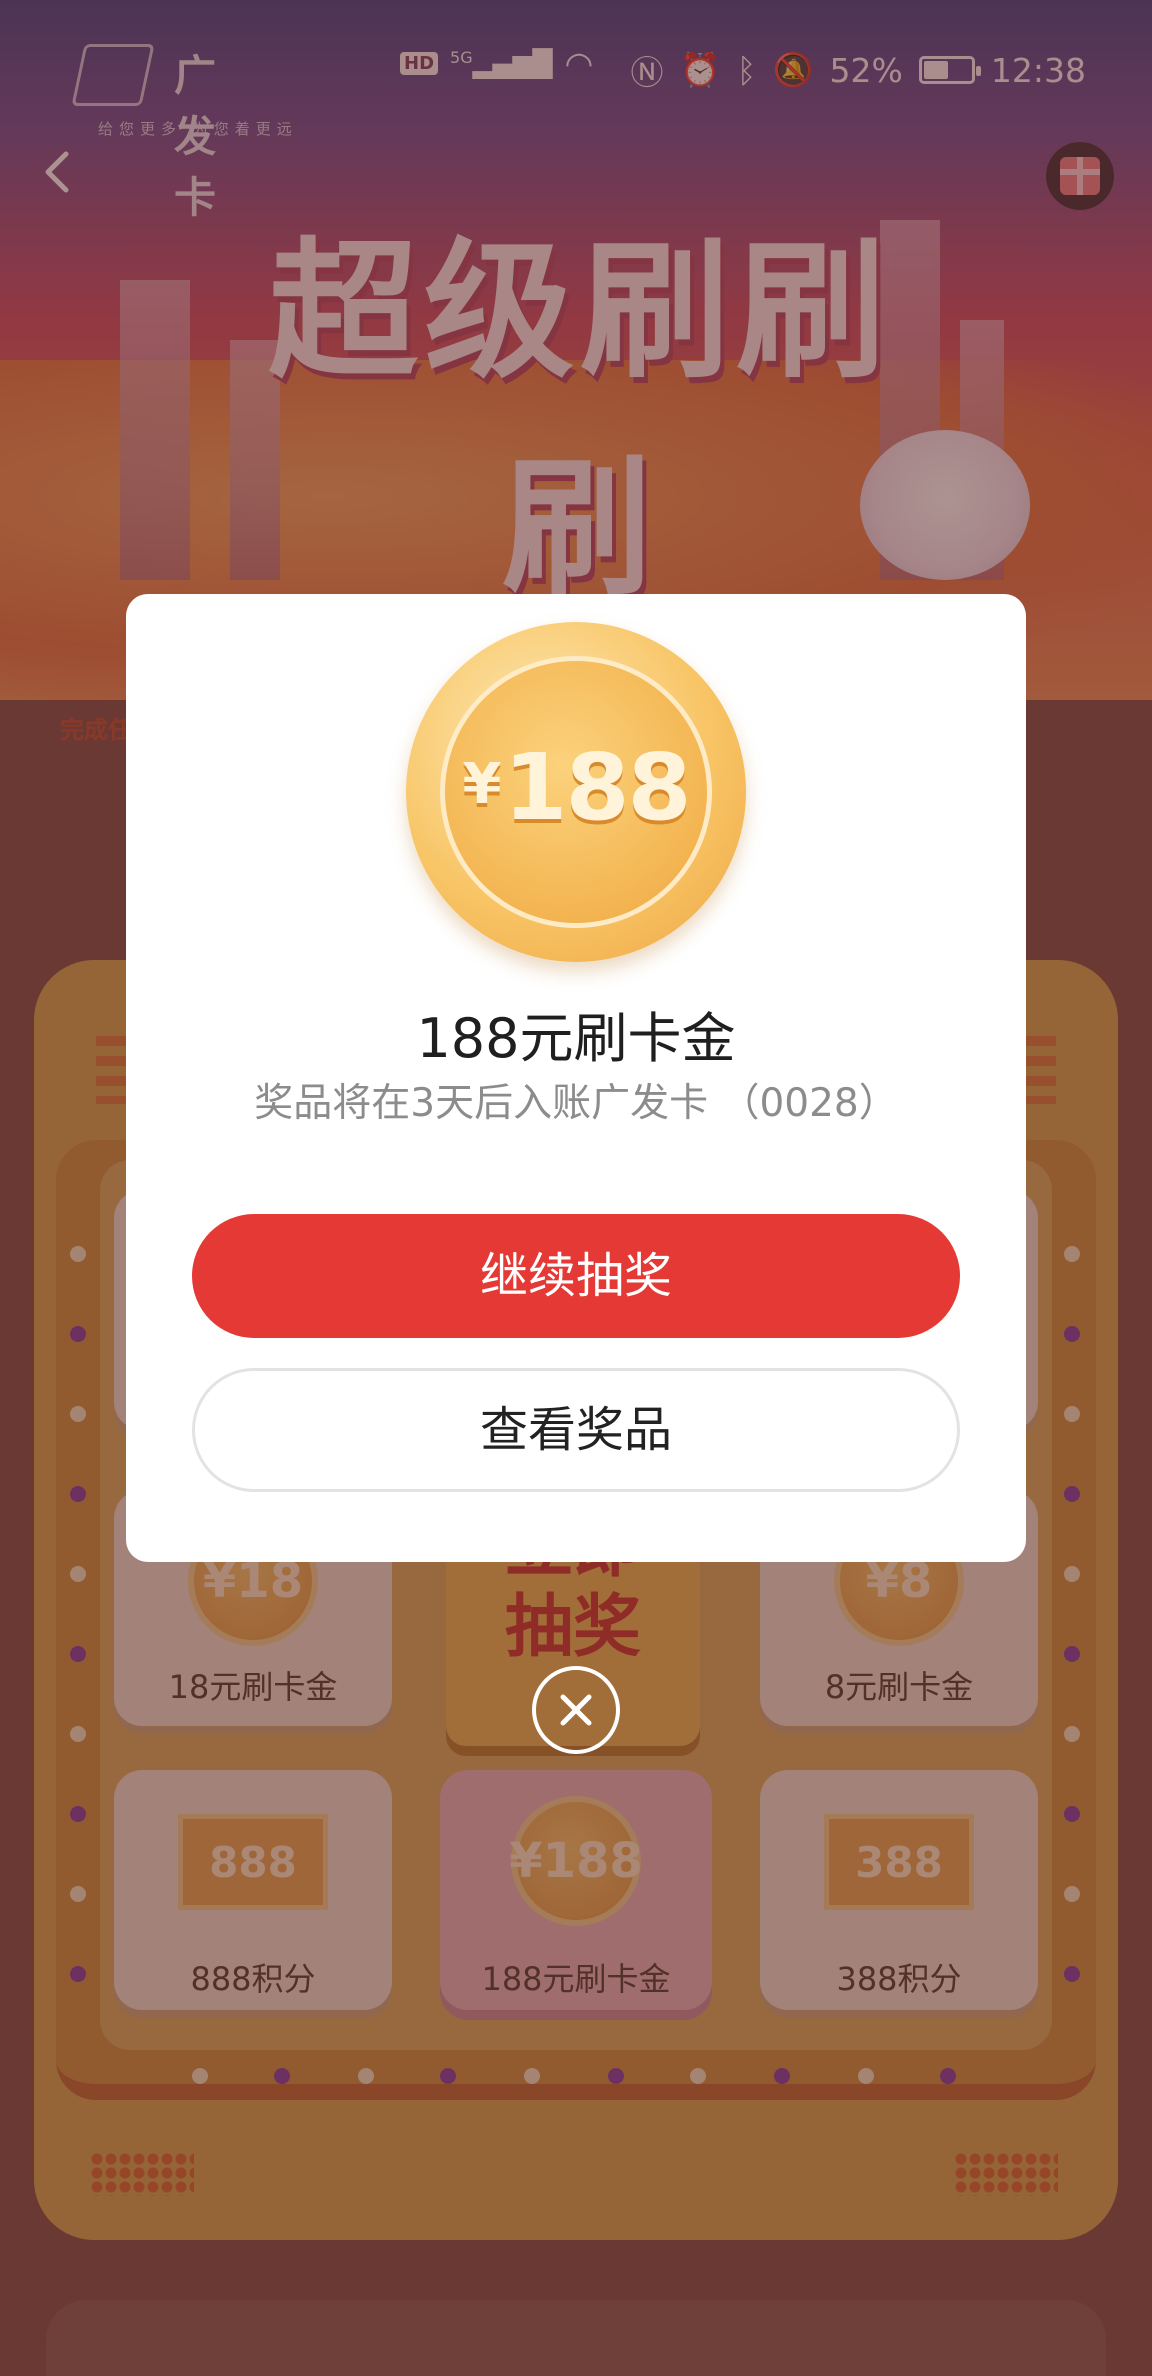 The height and width of the screenshot is (2376, 1152). Describe the element at coordinates (576, 1430) in the screenshot. I see `view-prize-button: 查看奖品` at that location.